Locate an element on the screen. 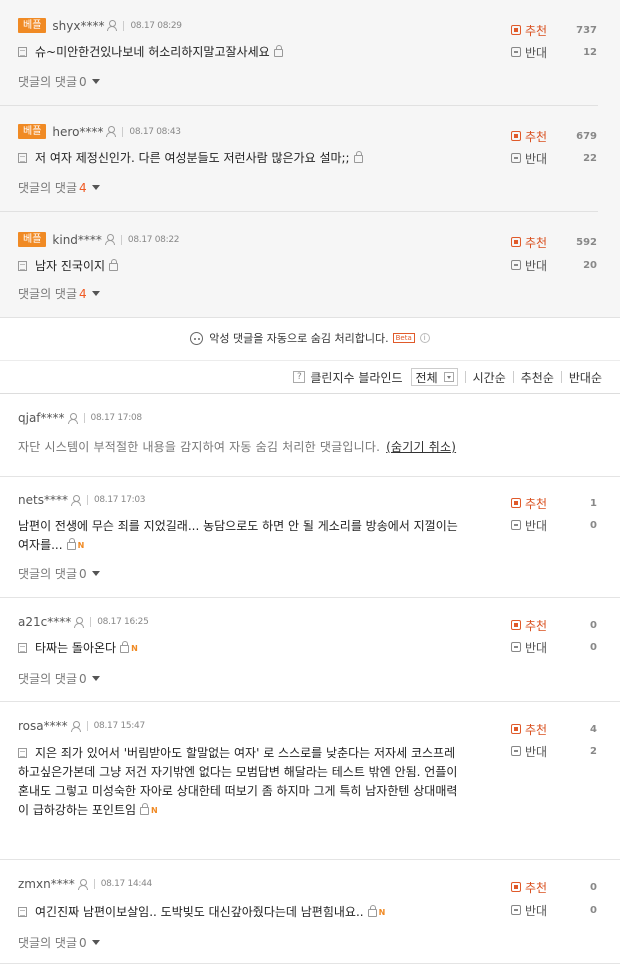  sort-time: 시간순 is located at coordinates (489, 377).